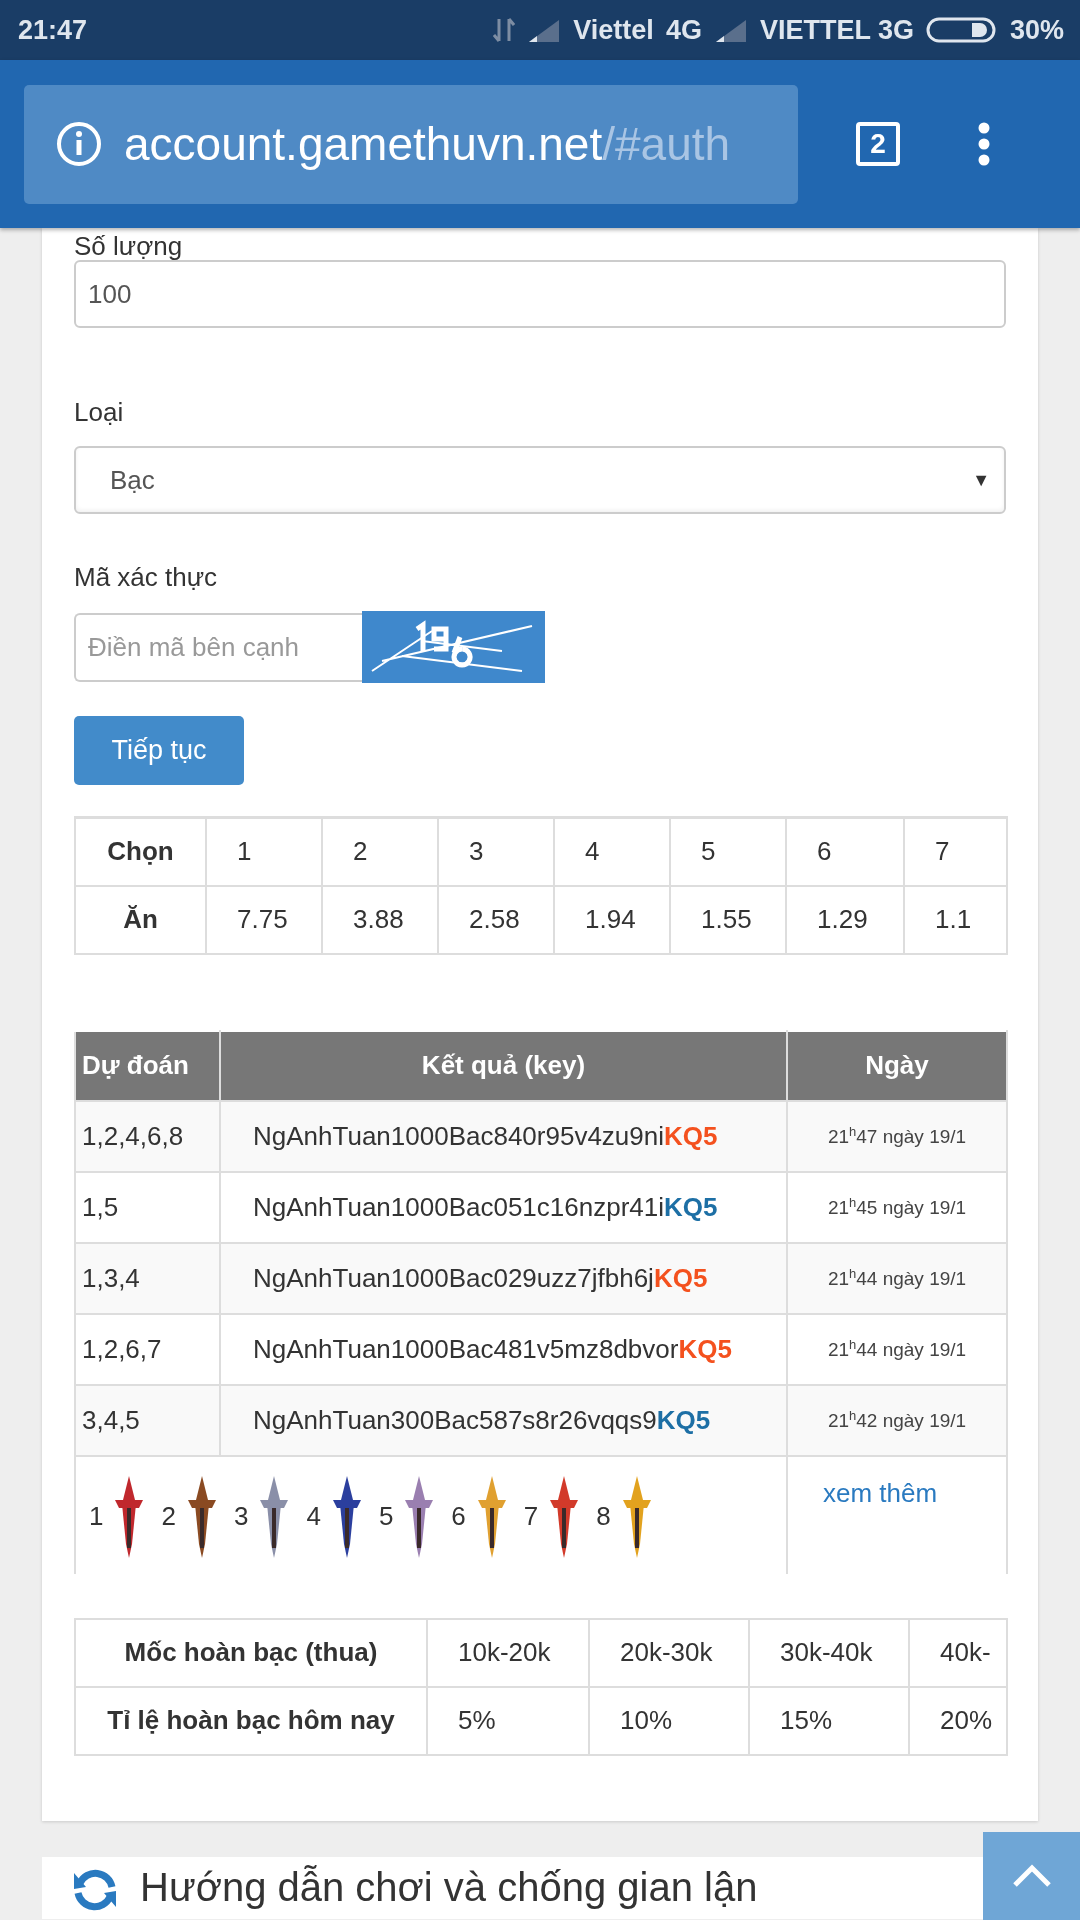 The width and height of the screenshot is (1080, 1920). Describe the element at coordinates (504, 30) in the screenshot. I see `data-arrows-icon` at that location.